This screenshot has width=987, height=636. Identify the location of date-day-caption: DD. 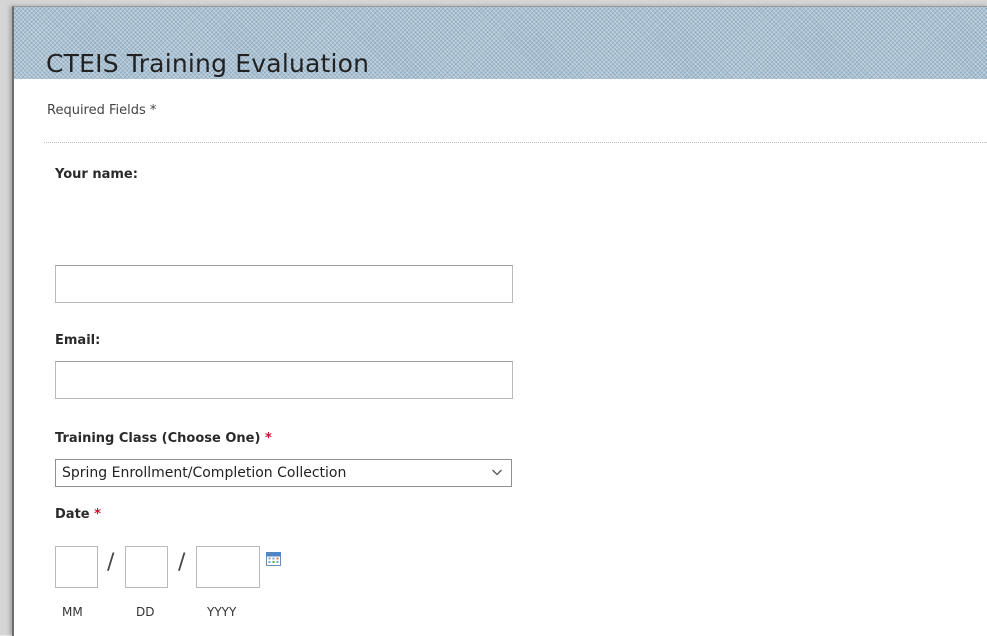
(145, 612).